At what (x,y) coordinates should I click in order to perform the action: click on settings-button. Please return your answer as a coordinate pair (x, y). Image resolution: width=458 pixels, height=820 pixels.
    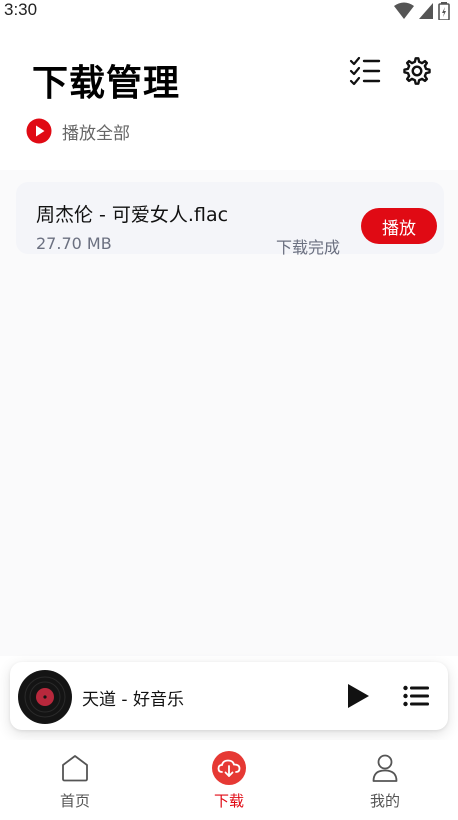
    Looking at the image, I should click on (417, 71).